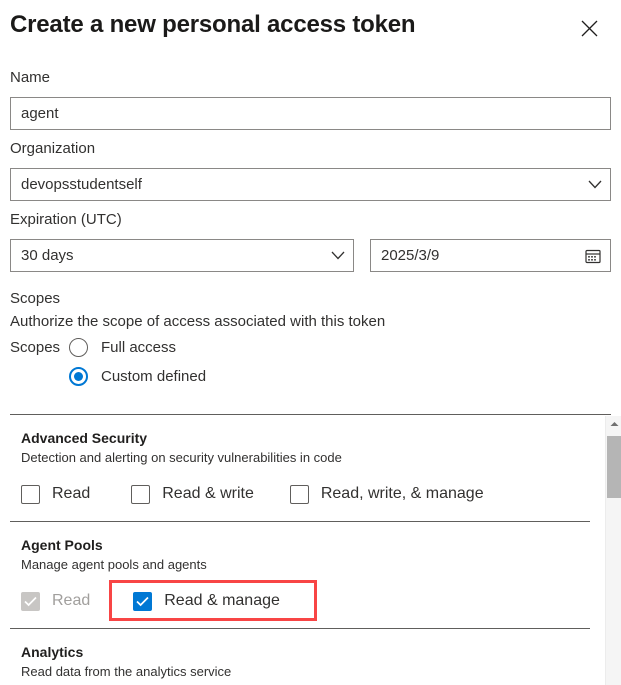 The height and width of the screenshot is (685, 621). I want to click on close-button, so click(589, 28).